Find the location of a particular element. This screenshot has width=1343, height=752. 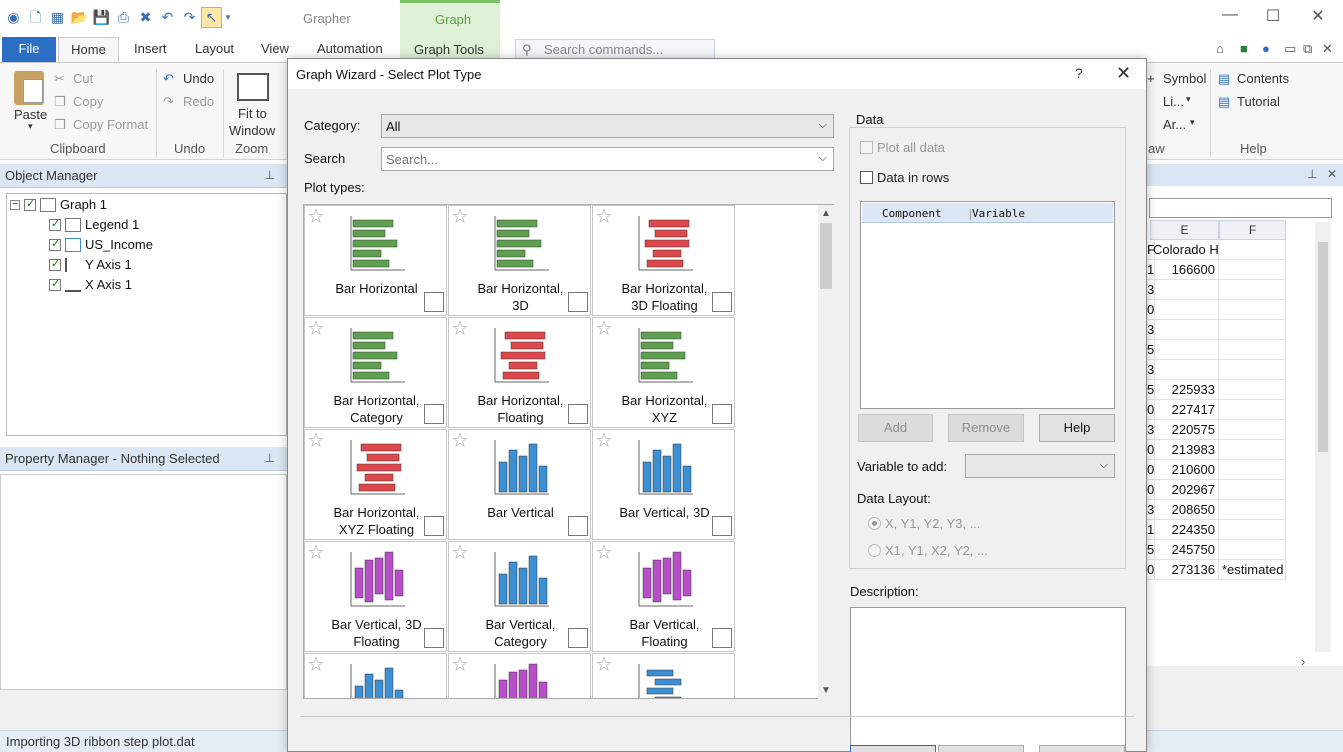

paste-icon is located at coordinates (29, 88).